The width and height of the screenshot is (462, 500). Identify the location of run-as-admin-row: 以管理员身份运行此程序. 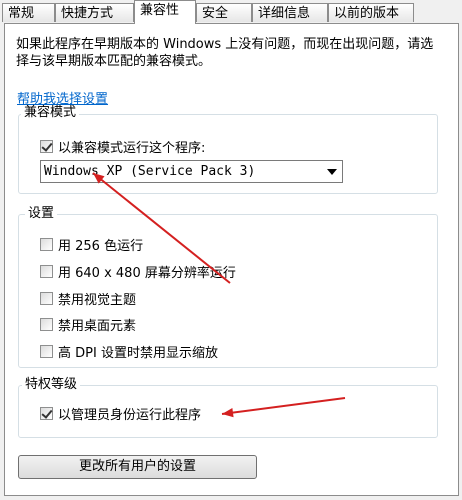
(121, 413).